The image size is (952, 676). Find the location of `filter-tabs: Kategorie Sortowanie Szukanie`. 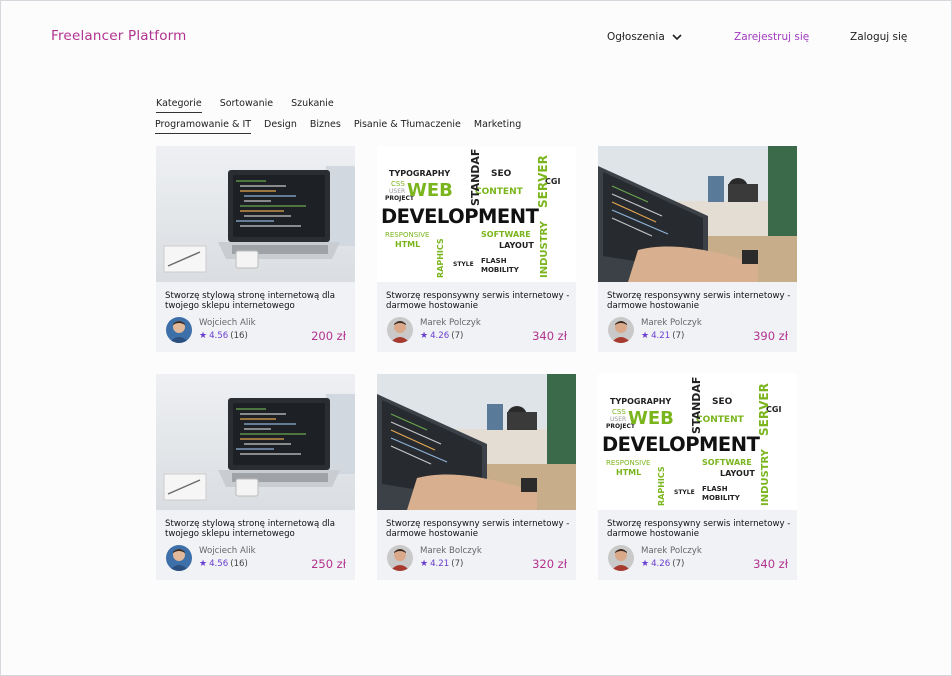

filter-tabs: Kategorie Sortowanie Szukanie is located at coordinates (245, 105).